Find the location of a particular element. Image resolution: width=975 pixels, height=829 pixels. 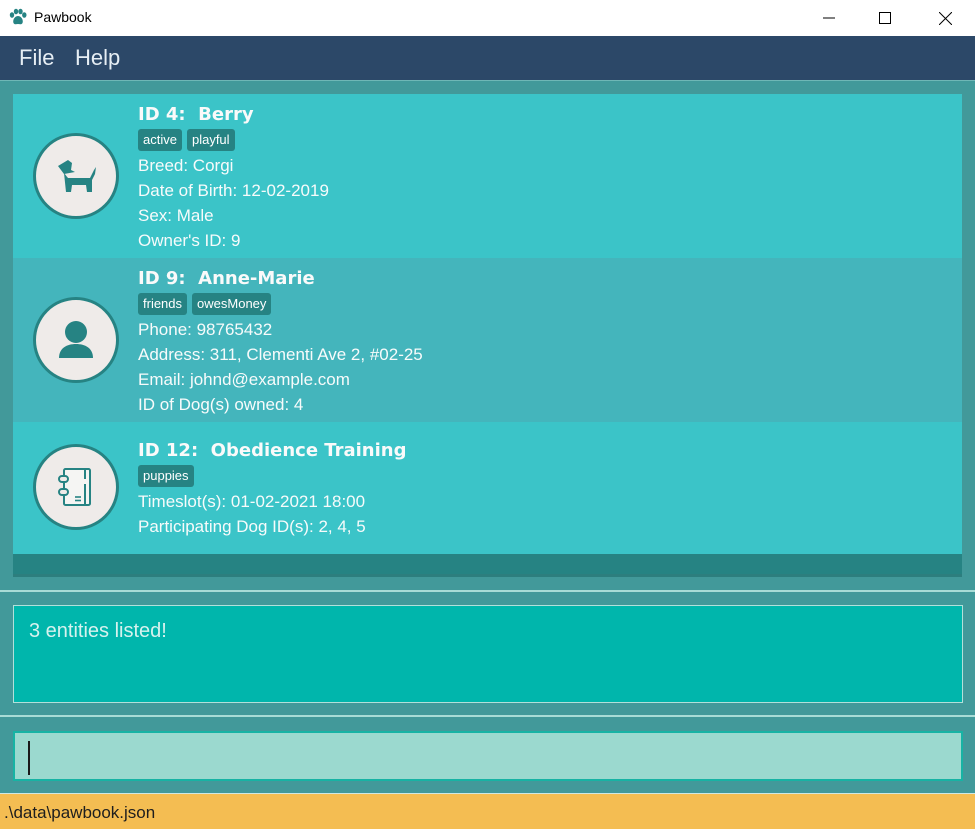

tag: puppies is located at coordinates (166, 476).